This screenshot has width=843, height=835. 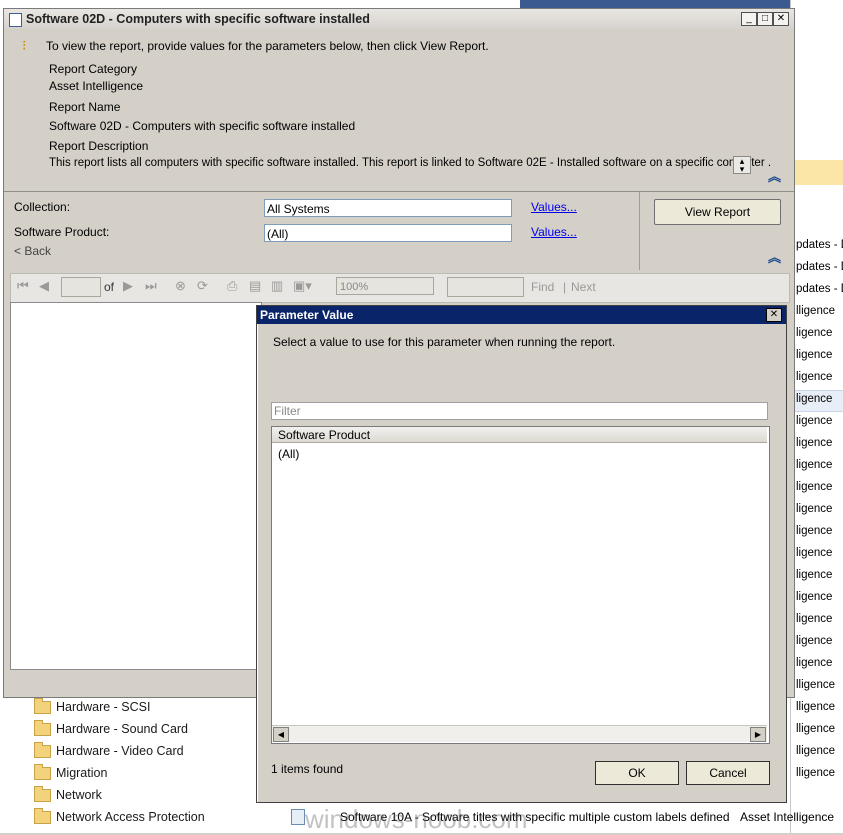 I want to click on watermark: windows-noob.com, so click(x=416, y=819).